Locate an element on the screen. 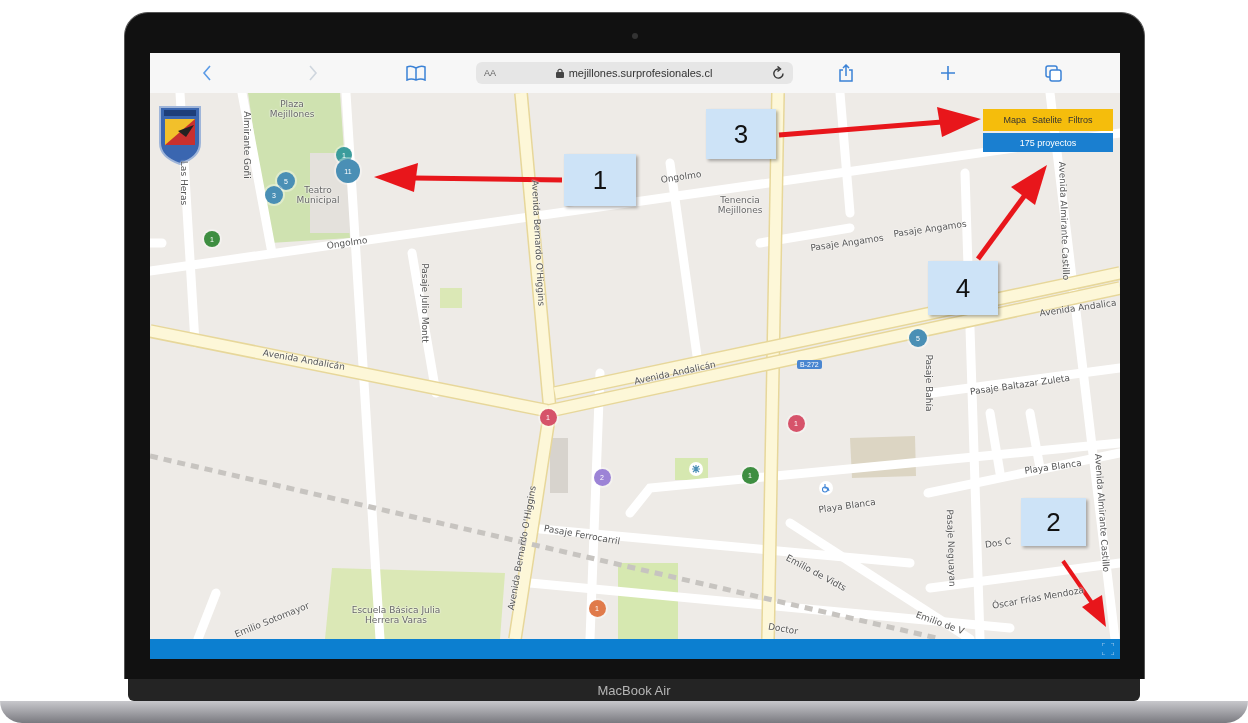  park-area is located at coordinates (451, 298).